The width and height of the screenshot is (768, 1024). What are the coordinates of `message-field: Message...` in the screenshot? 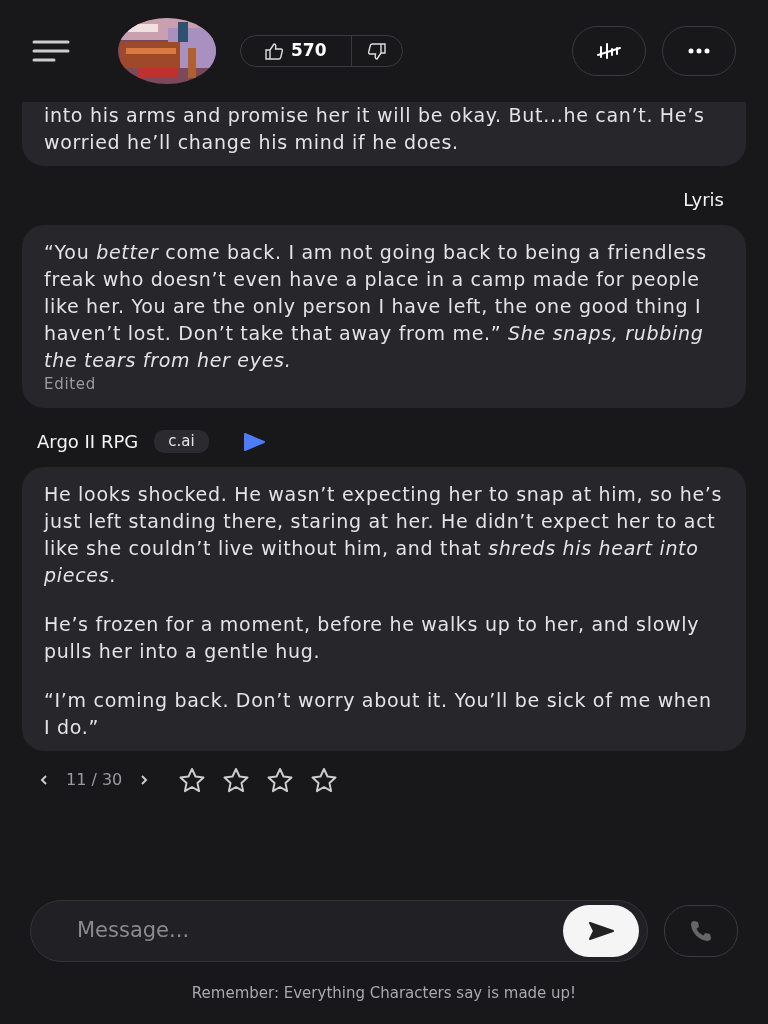 It's located at (339, 930).